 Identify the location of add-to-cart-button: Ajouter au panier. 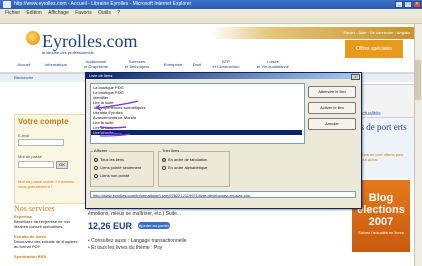
(154, 225).